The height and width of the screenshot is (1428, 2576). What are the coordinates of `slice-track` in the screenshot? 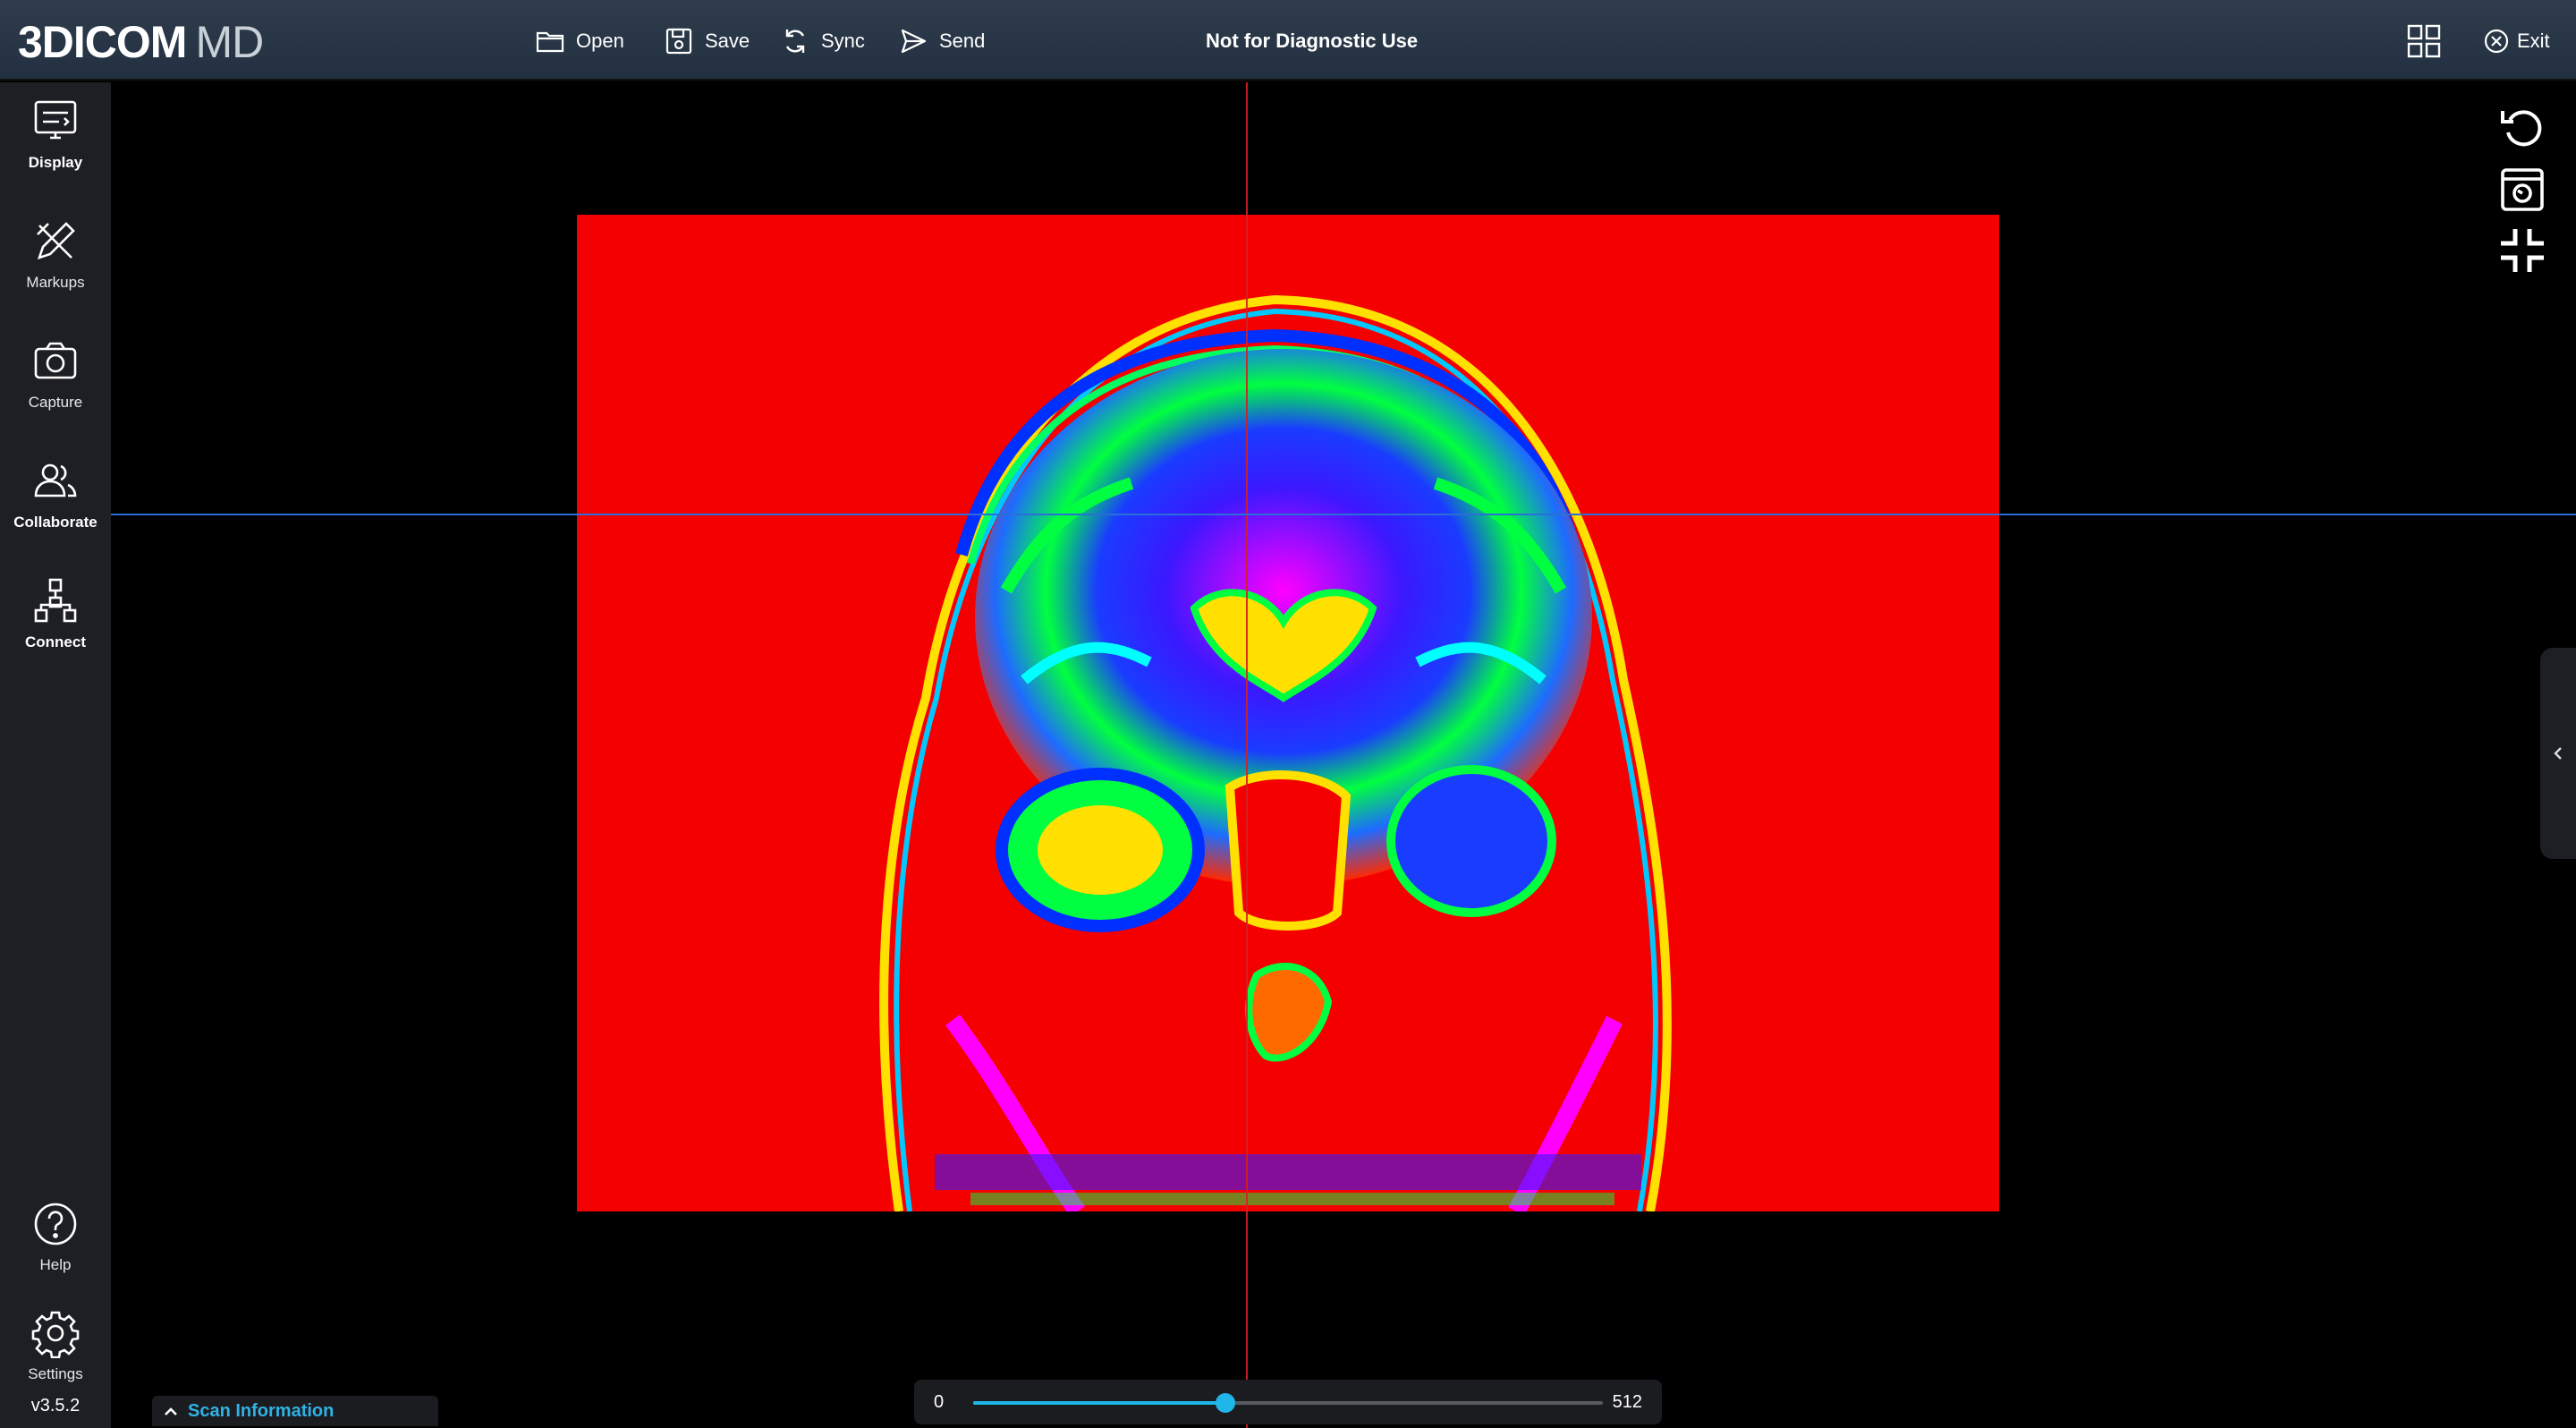 It's located at (1288, 1403).